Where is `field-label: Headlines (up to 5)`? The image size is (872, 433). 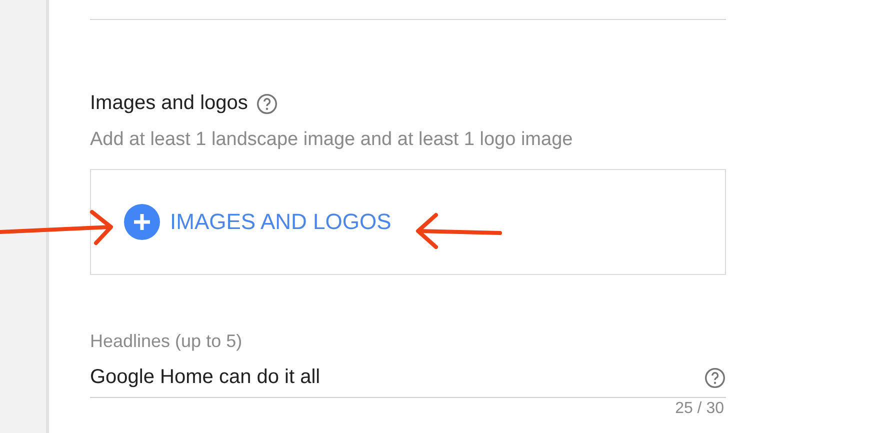 field-label: Headlines (up to 5) is located at coordinates (167, 341).